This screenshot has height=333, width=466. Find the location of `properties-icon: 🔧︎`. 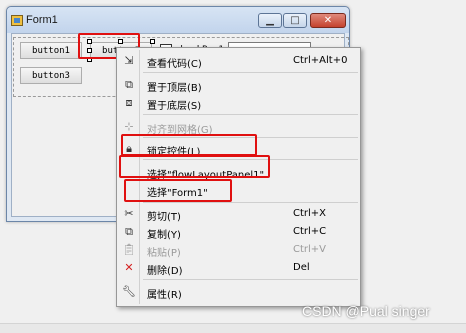

properties-icon: 🔧︎ is located at coordinates (129, 291).